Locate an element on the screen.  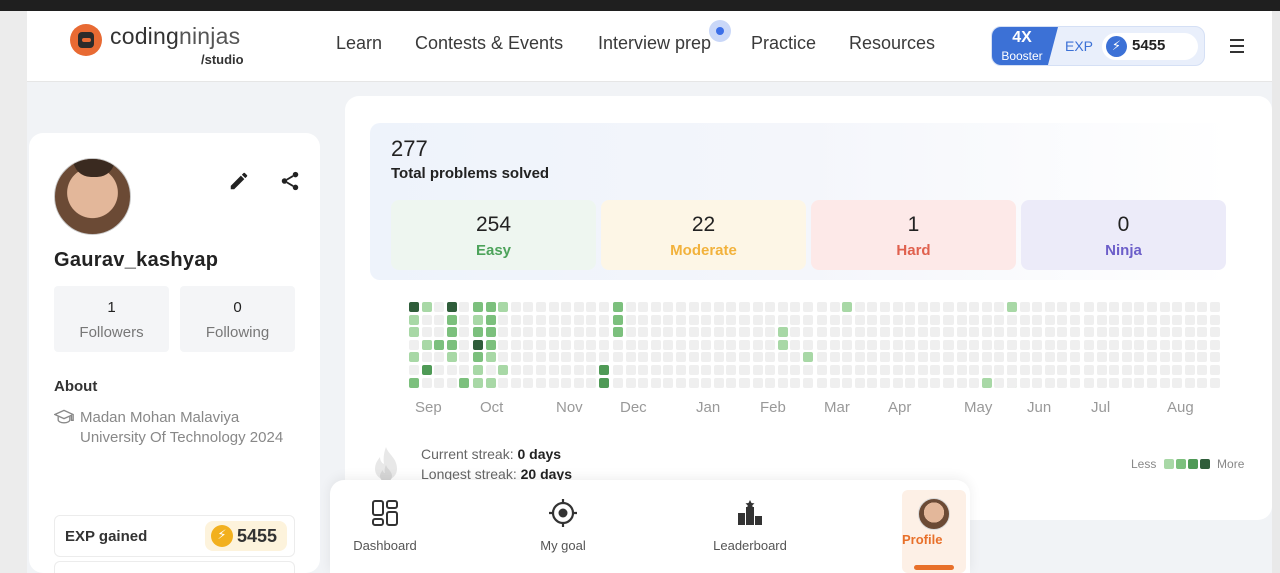
edit-pencil-icon is located at coordinates (239, 181).